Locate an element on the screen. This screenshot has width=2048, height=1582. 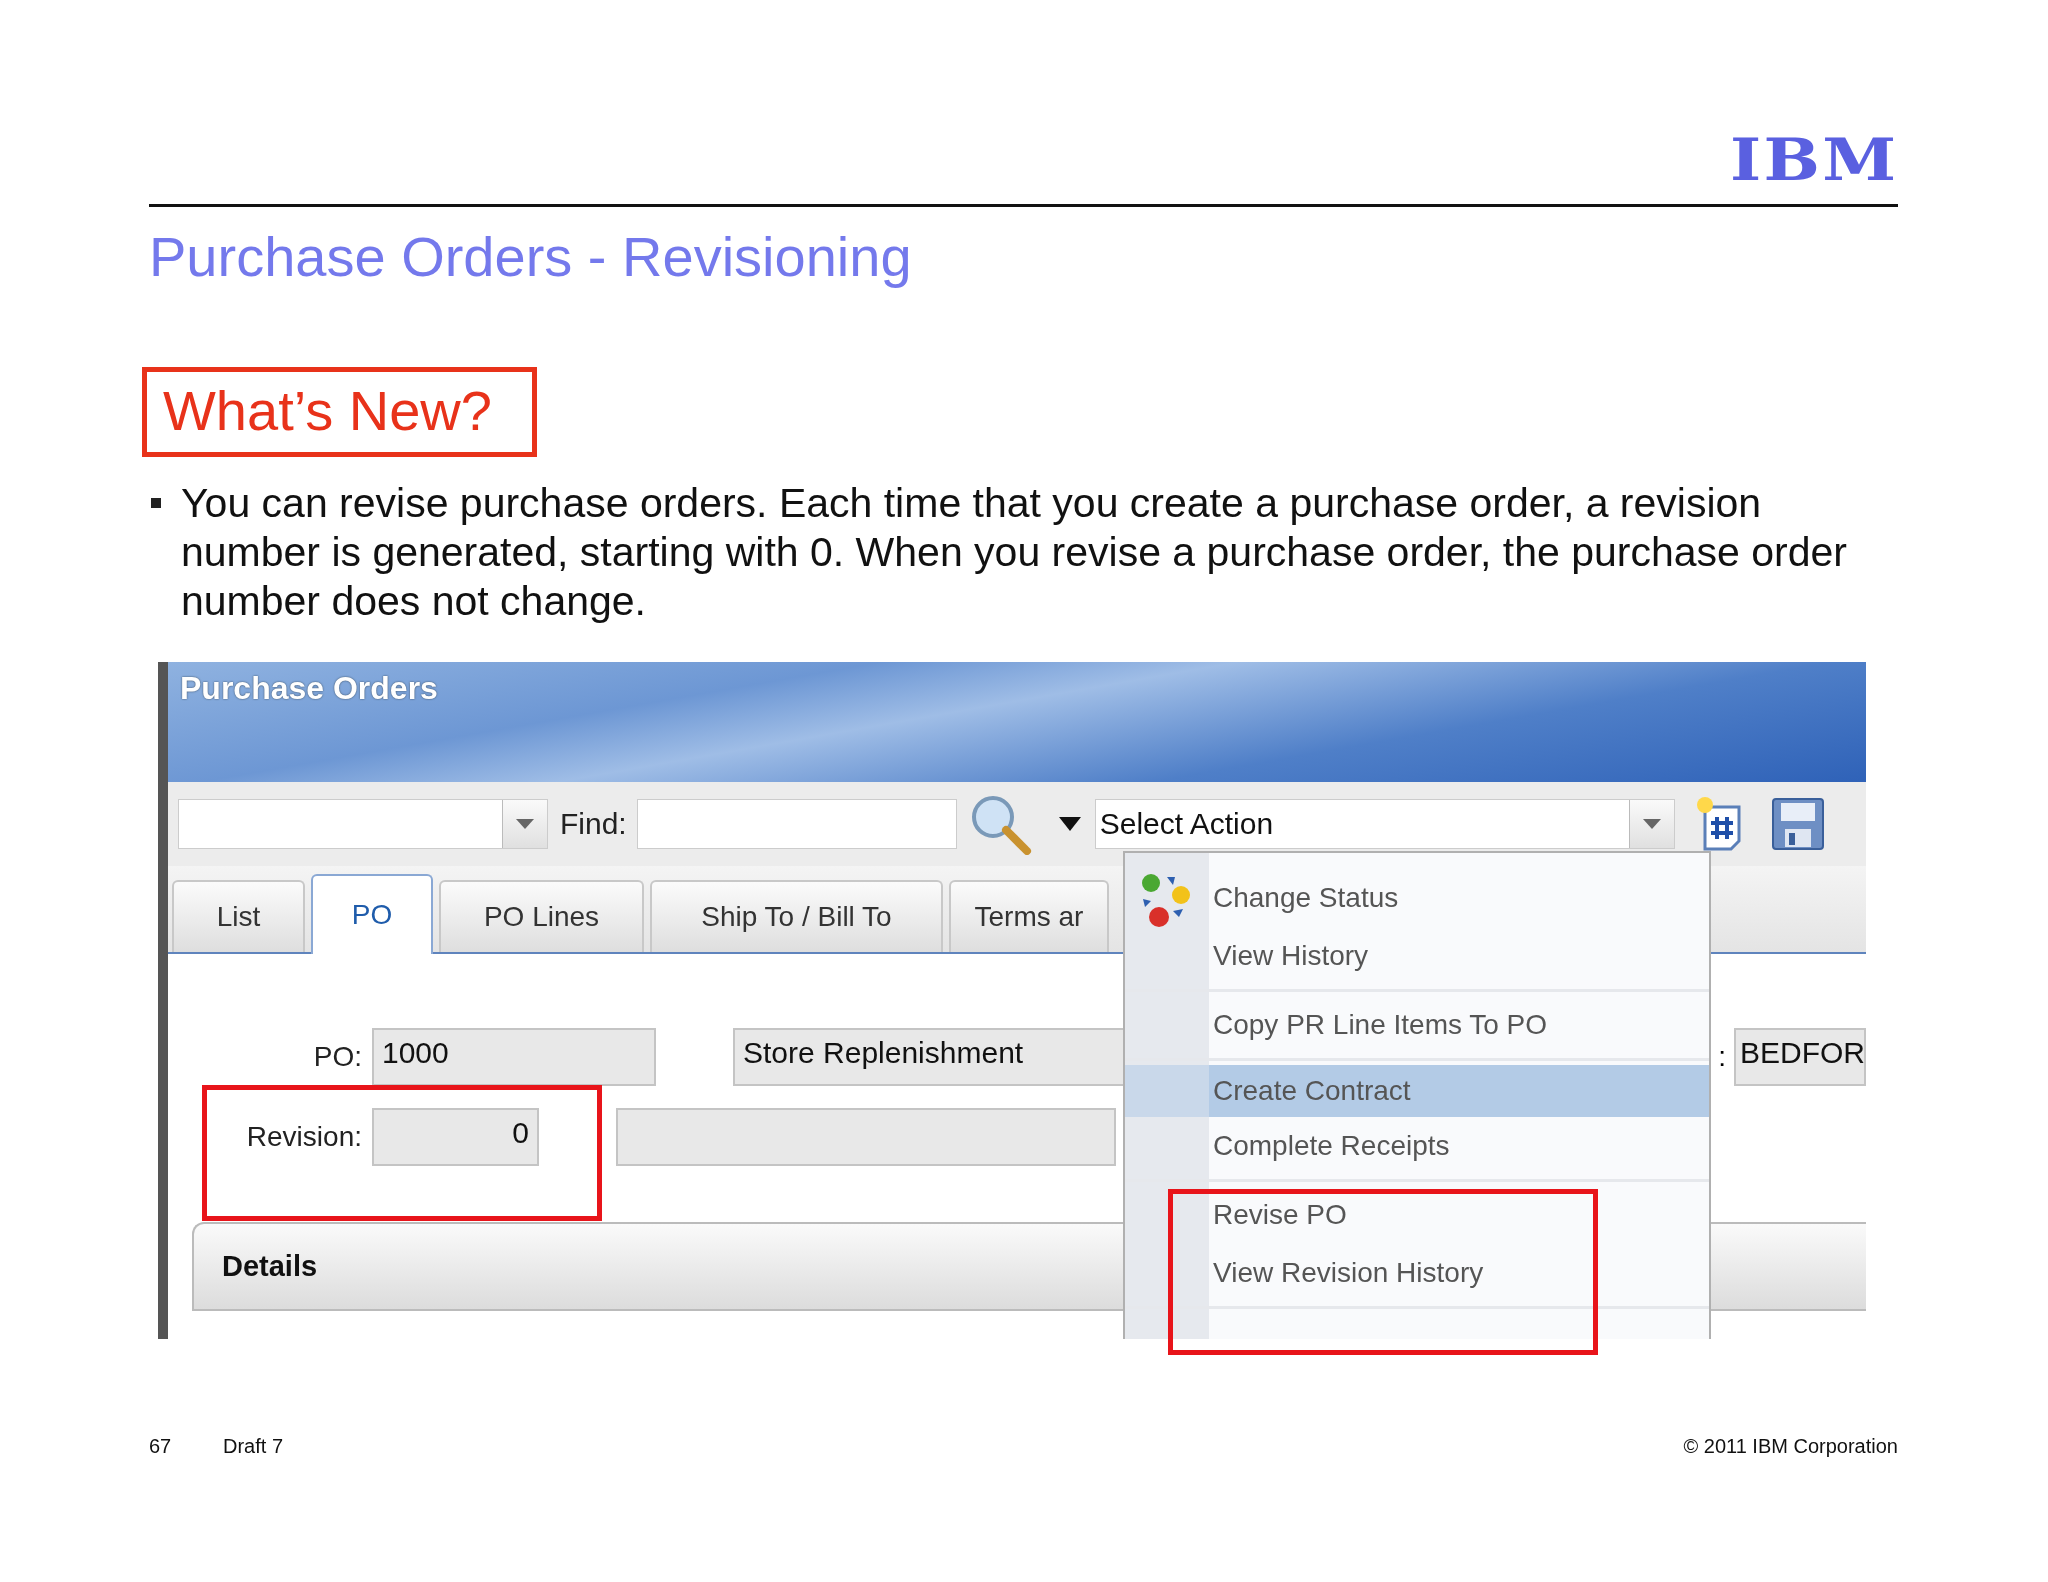
query-combo is located at coordinates (363, 824).